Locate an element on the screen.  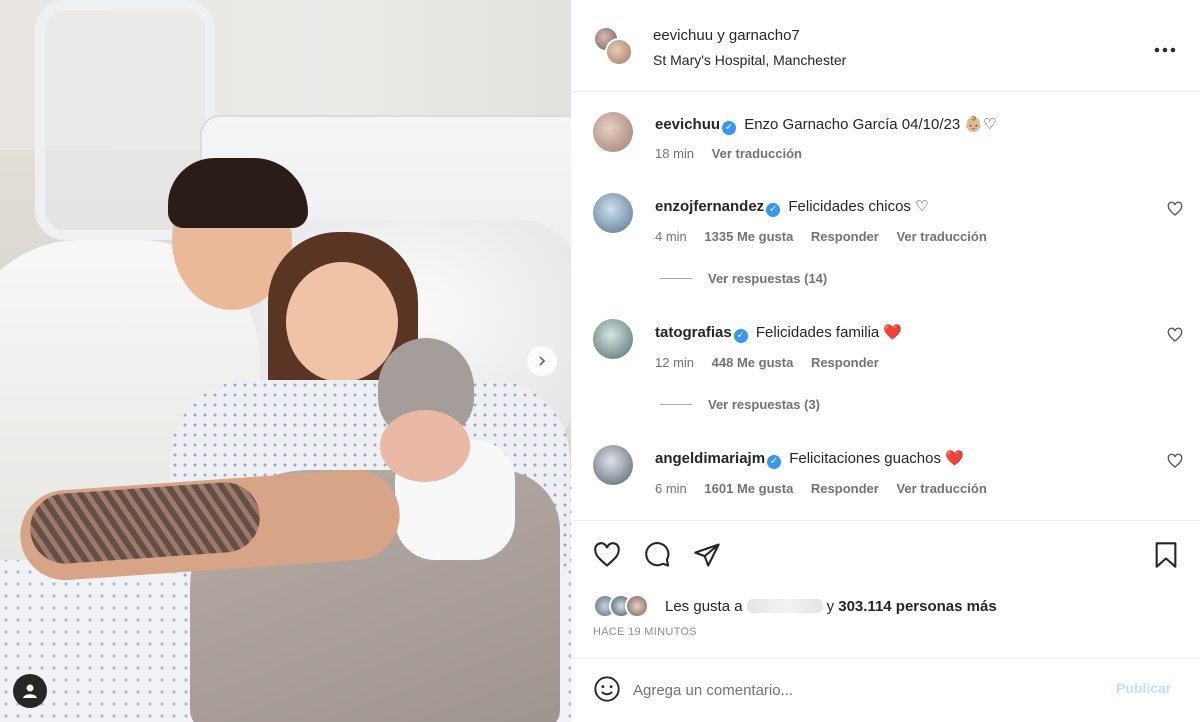
comment-button is located at coordinates (657, 557).